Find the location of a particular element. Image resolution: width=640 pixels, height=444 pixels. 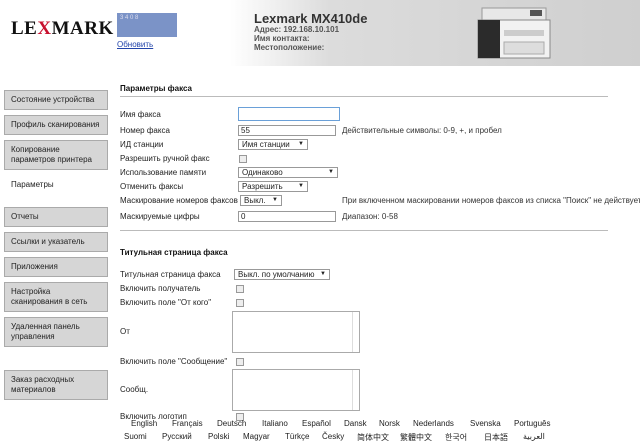

sidebar-item-scan-profile: Профиль сканирования is located at coordinates (56, 125).